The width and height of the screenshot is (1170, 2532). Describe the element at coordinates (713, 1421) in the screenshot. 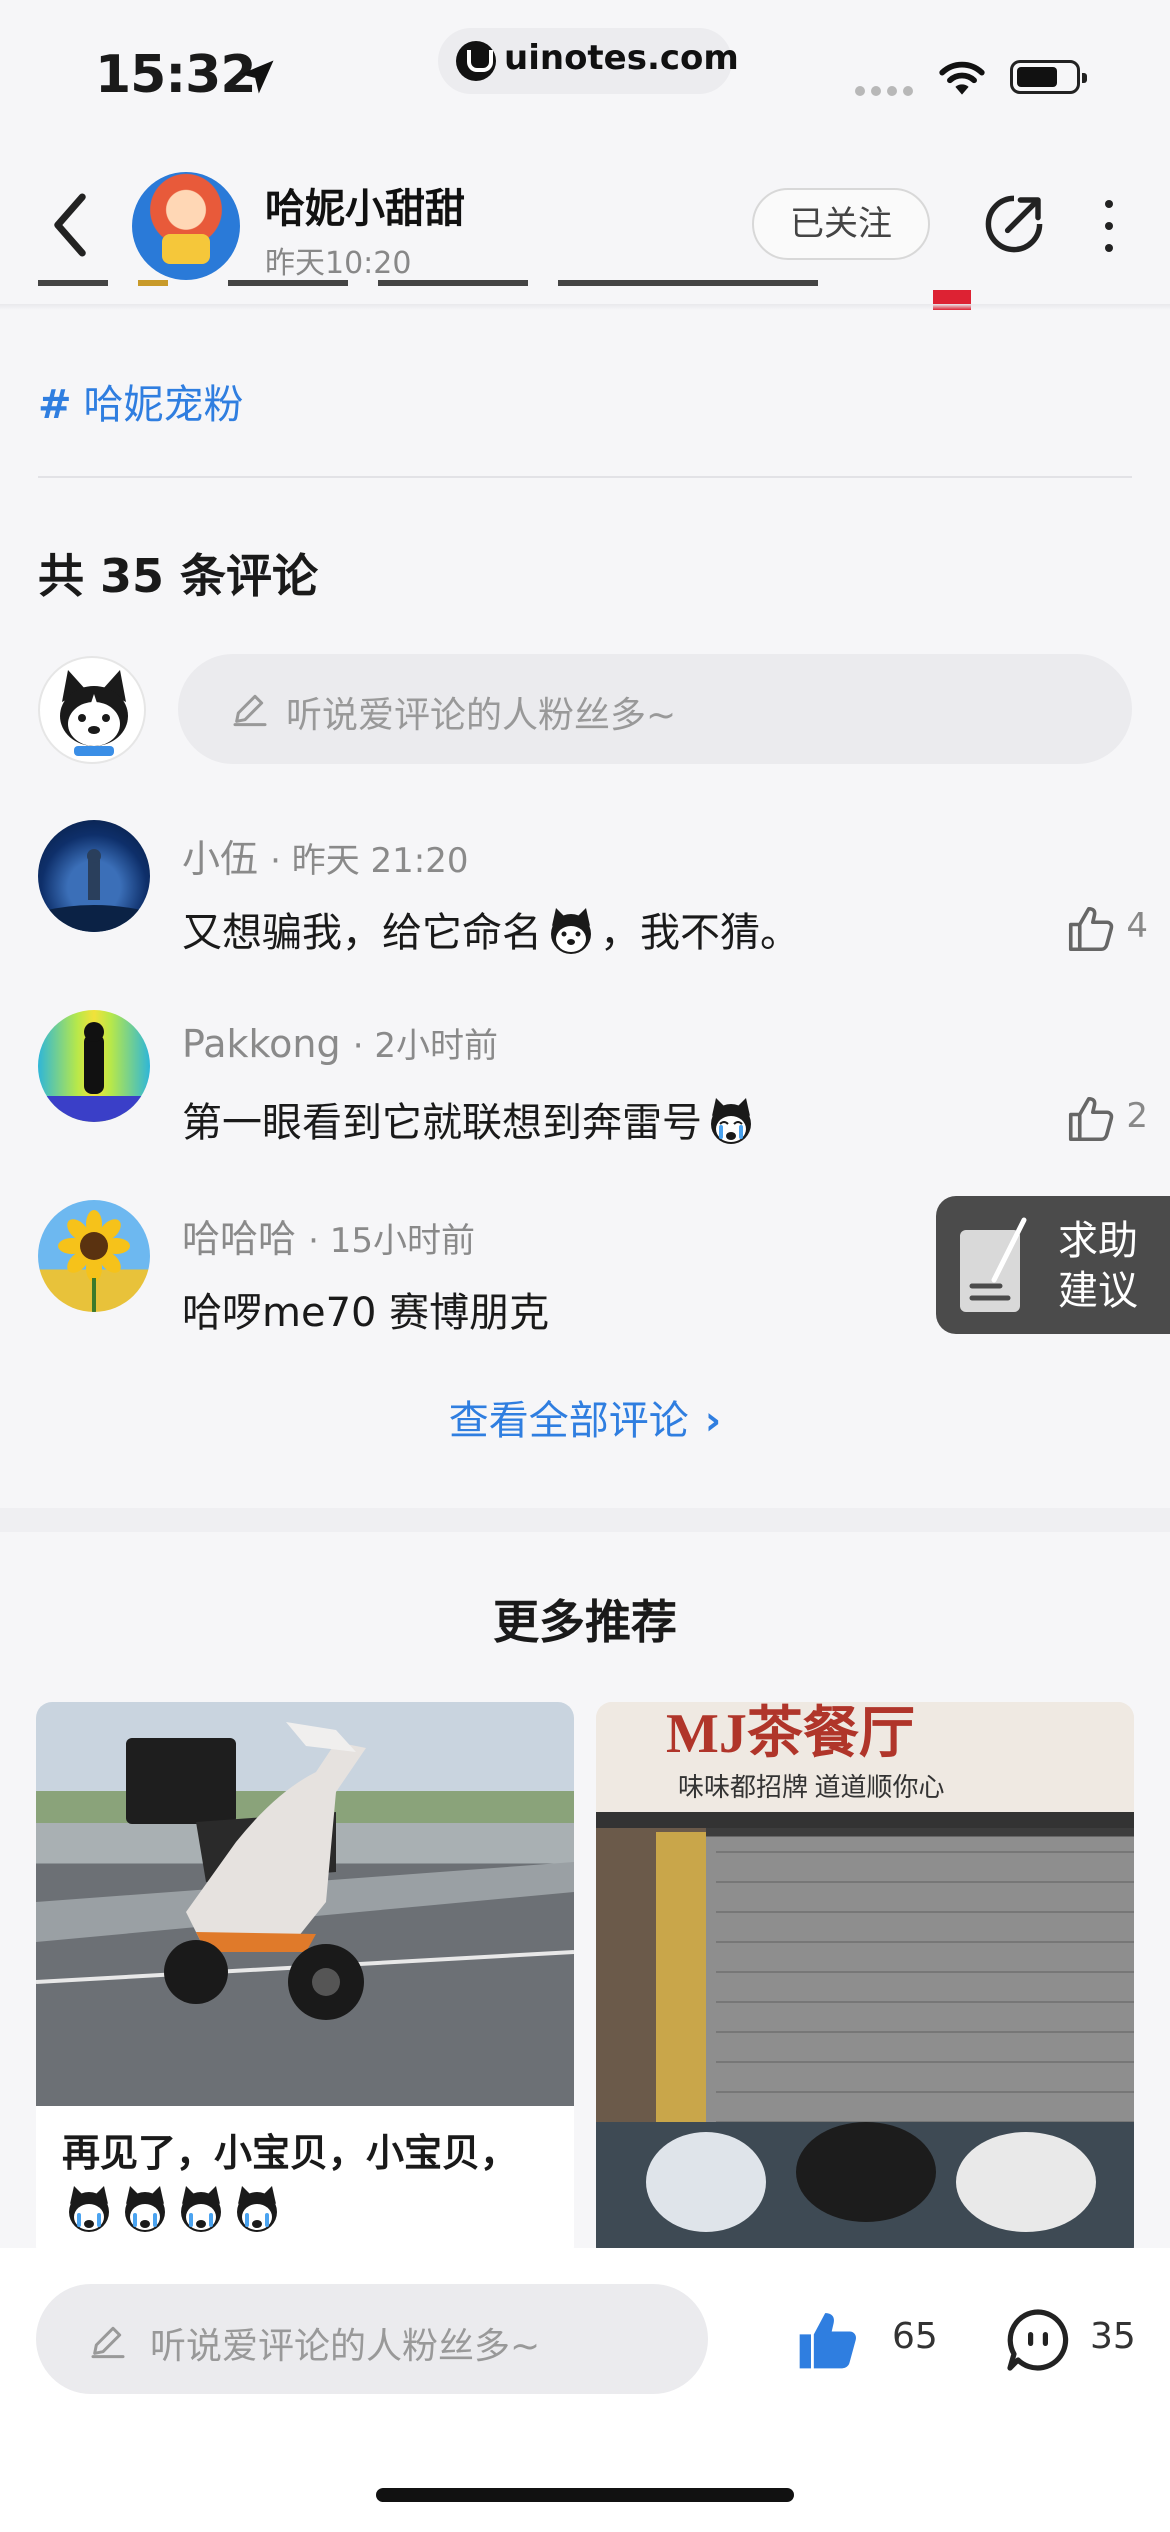

I see `chevron-right-icon: ›` at that location.